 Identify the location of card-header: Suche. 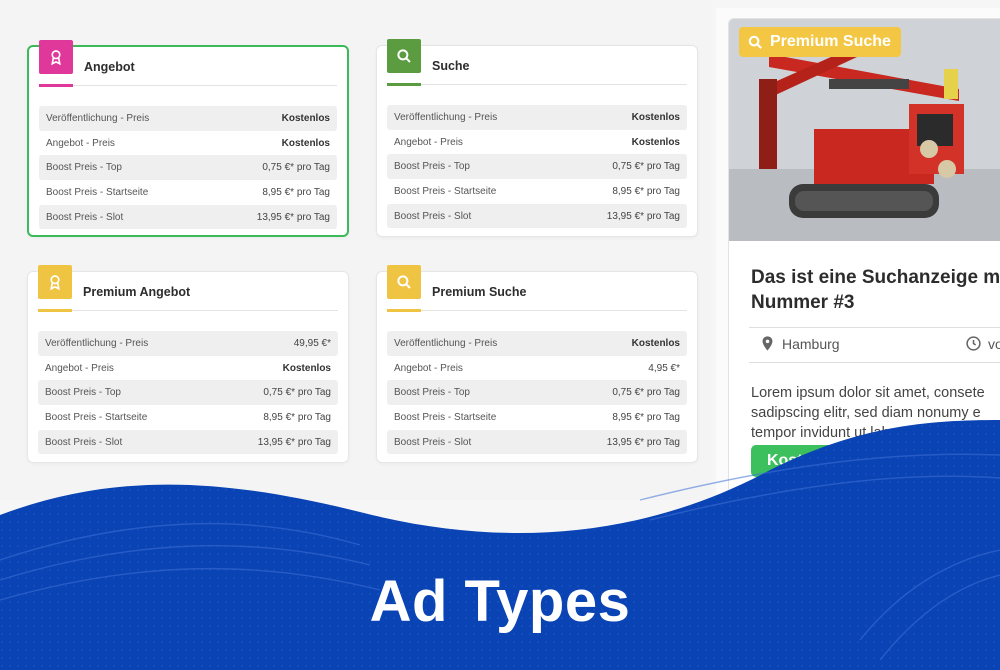
(537, 62).